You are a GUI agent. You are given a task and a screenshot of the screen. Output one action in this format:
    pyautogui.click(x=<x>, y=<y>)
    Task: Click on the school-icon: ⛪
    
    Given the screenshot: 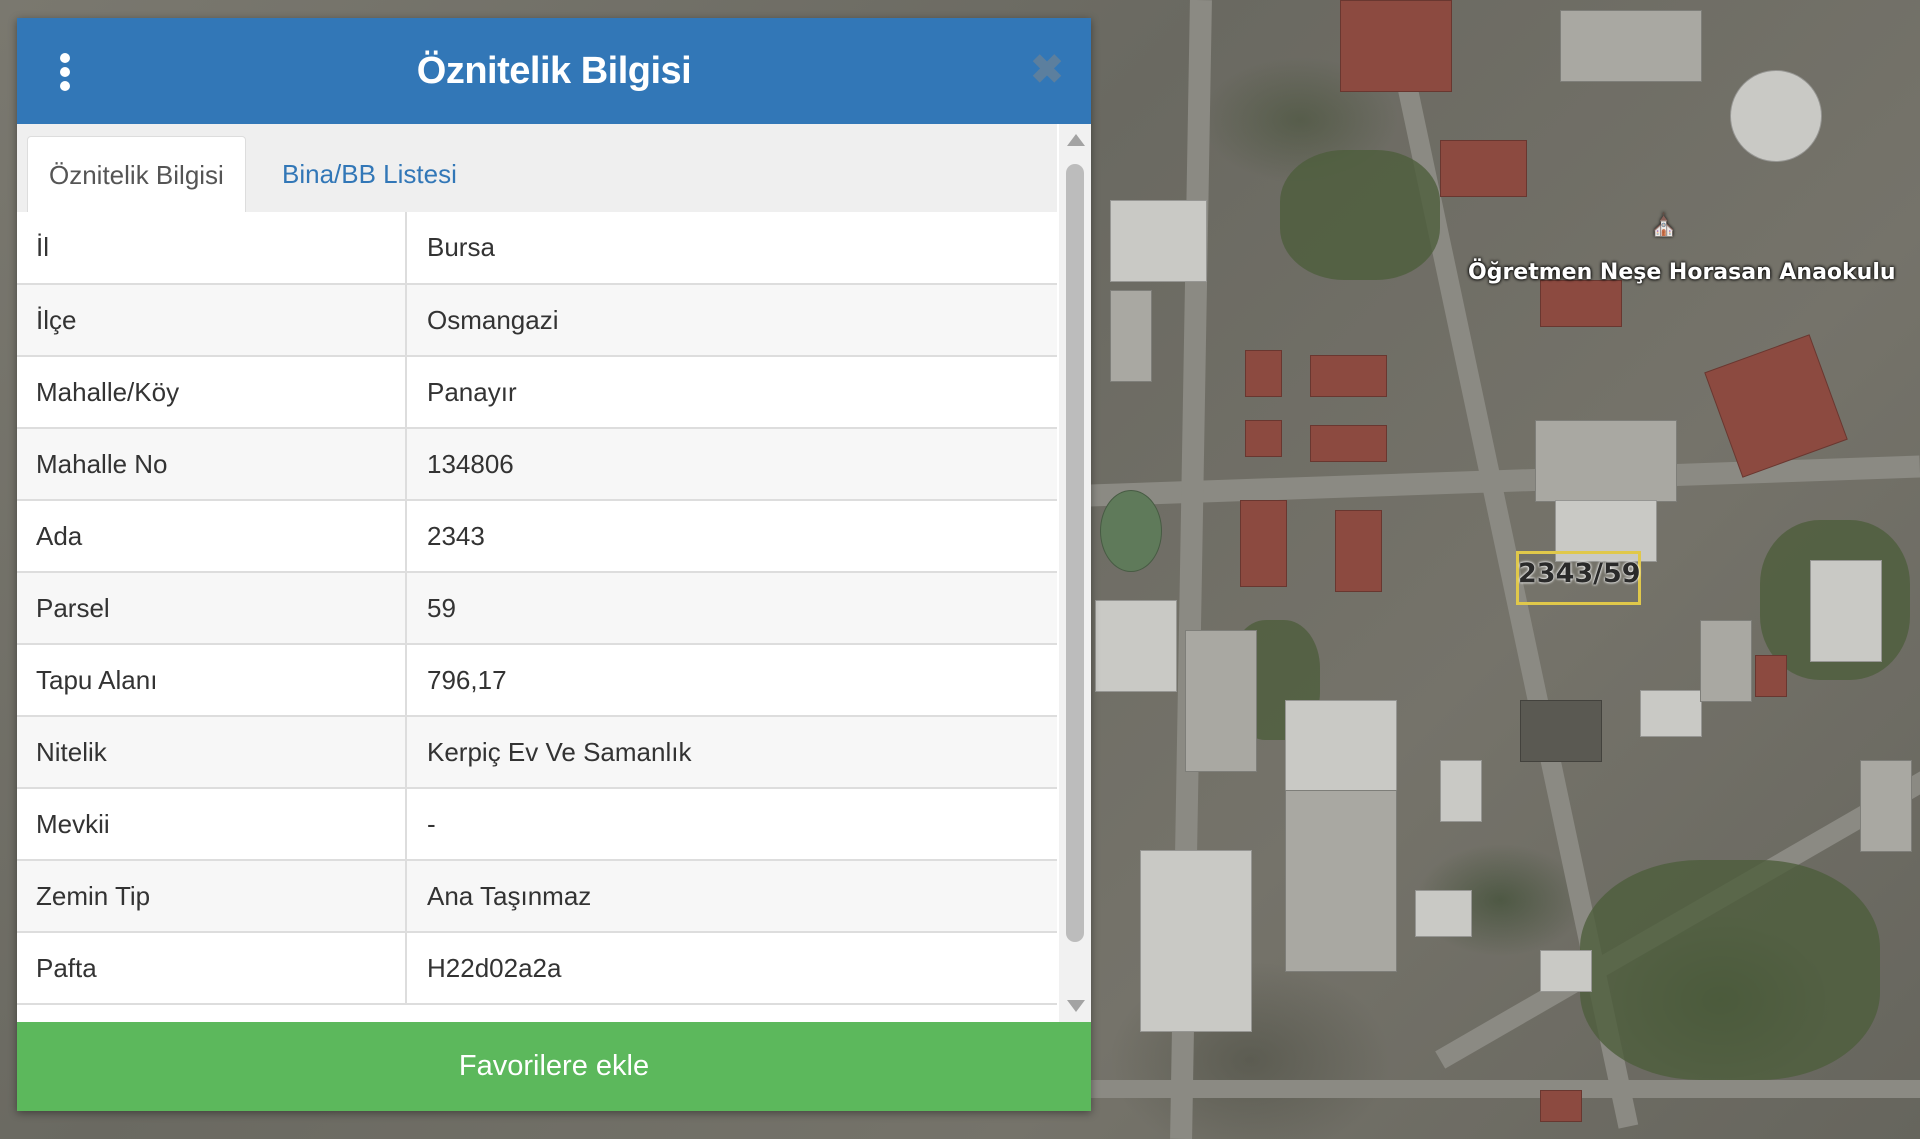 What is the action you would take?
    pyautogui.click(x=1664, y=224)
    